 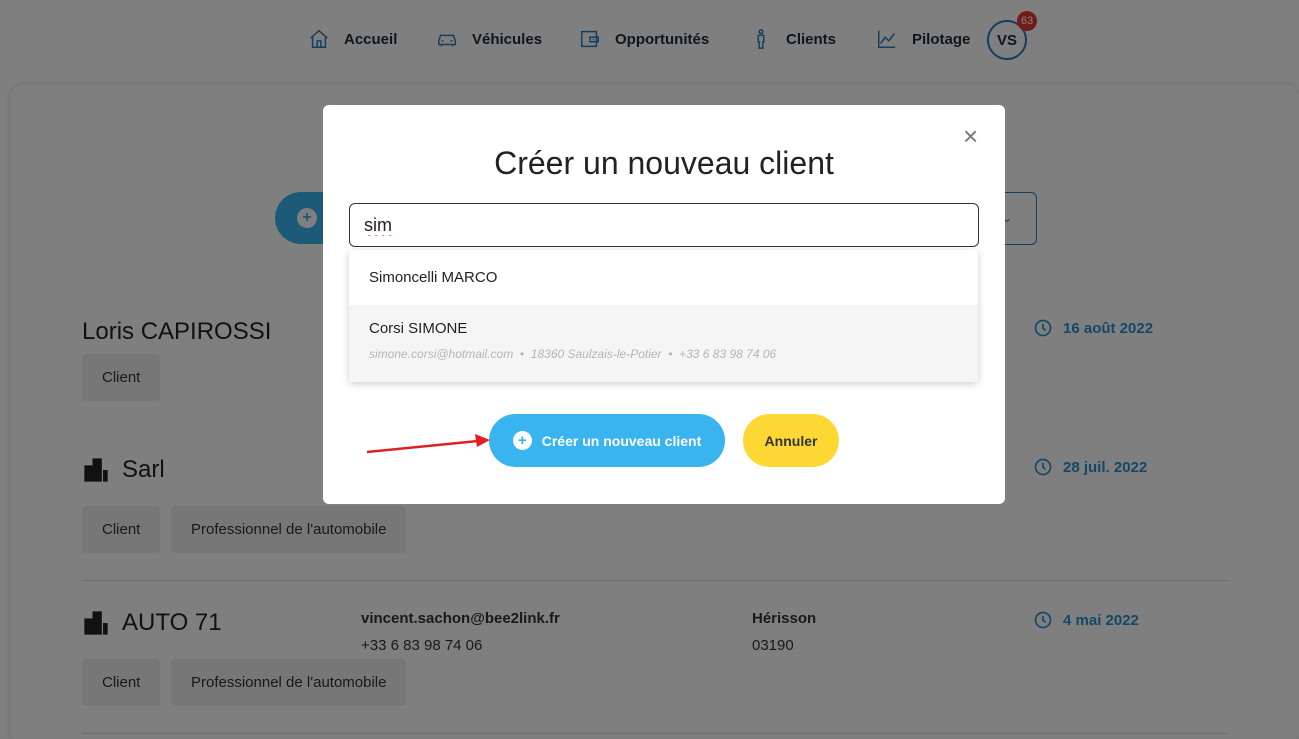 What do you see at coordinates (433, 277) in the screenshot?
I see `suggestion-name: Simoncelli MARCO` at bounding box center [433, 277].